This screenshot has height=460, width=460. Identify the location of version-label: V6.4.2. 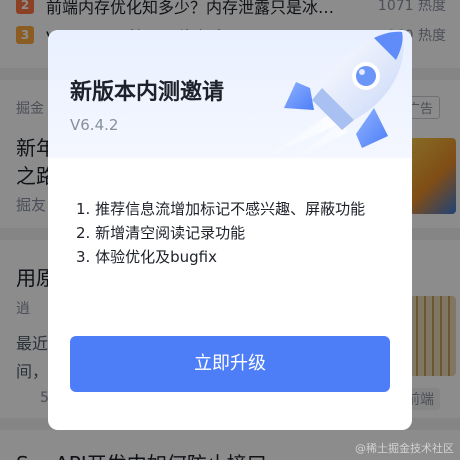
(94, 125).